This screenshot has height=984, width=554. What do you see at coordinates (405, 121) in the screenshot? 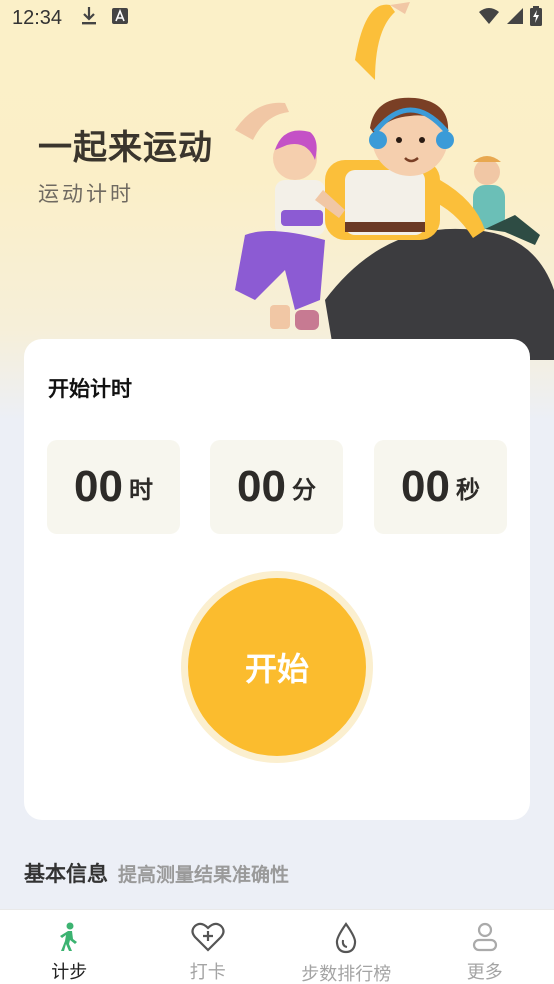
I see `illustration-figure-middle` at bounding box center [405, 121].